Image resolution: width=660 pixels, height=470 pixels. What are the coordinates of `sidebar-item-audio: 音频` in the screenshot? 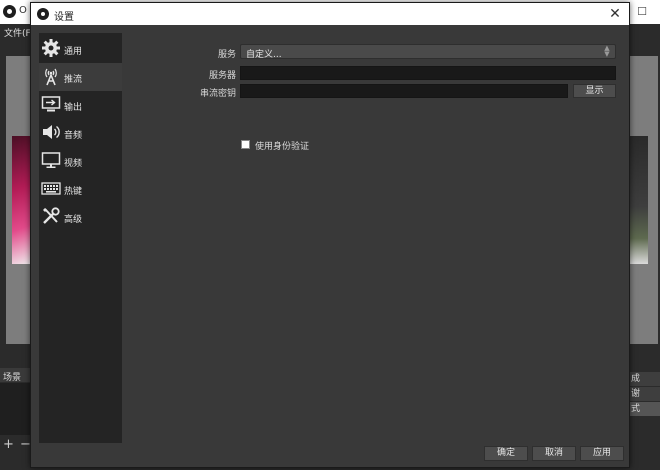 It's located at (80, 133).